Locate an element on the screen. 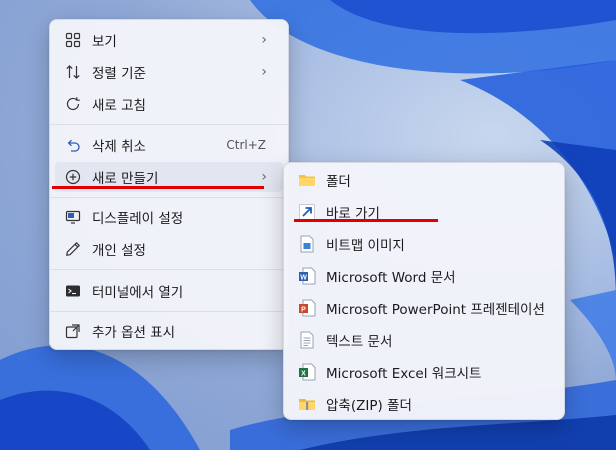  word-doc-icon: W is located at coordinates (307, 276).